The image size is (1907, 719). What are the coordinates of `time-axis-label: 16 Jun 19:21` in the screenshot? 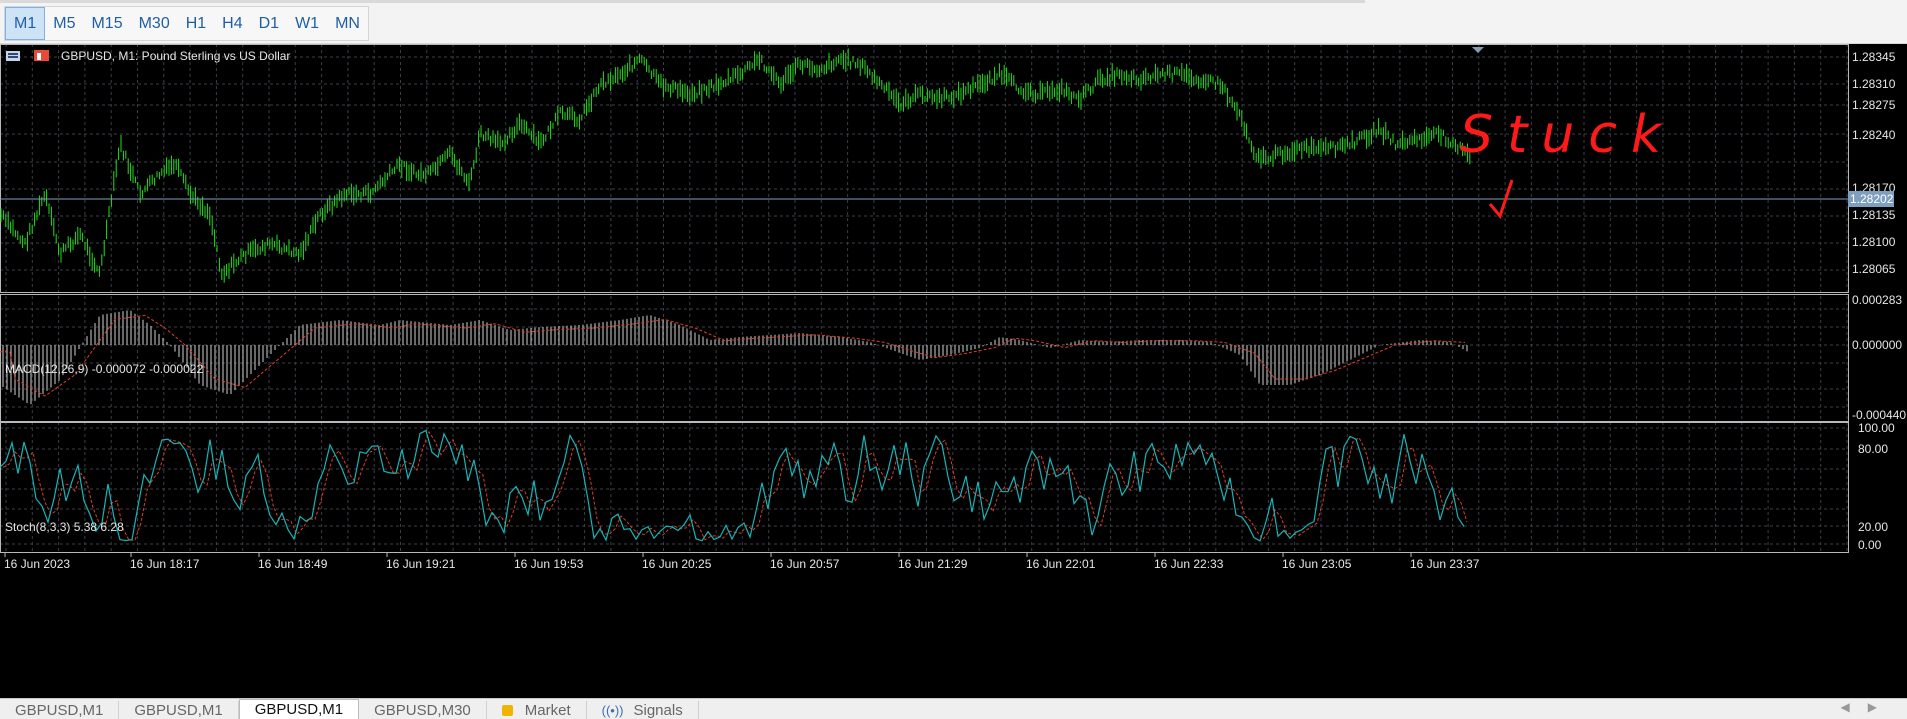 It's located at (421, 564).